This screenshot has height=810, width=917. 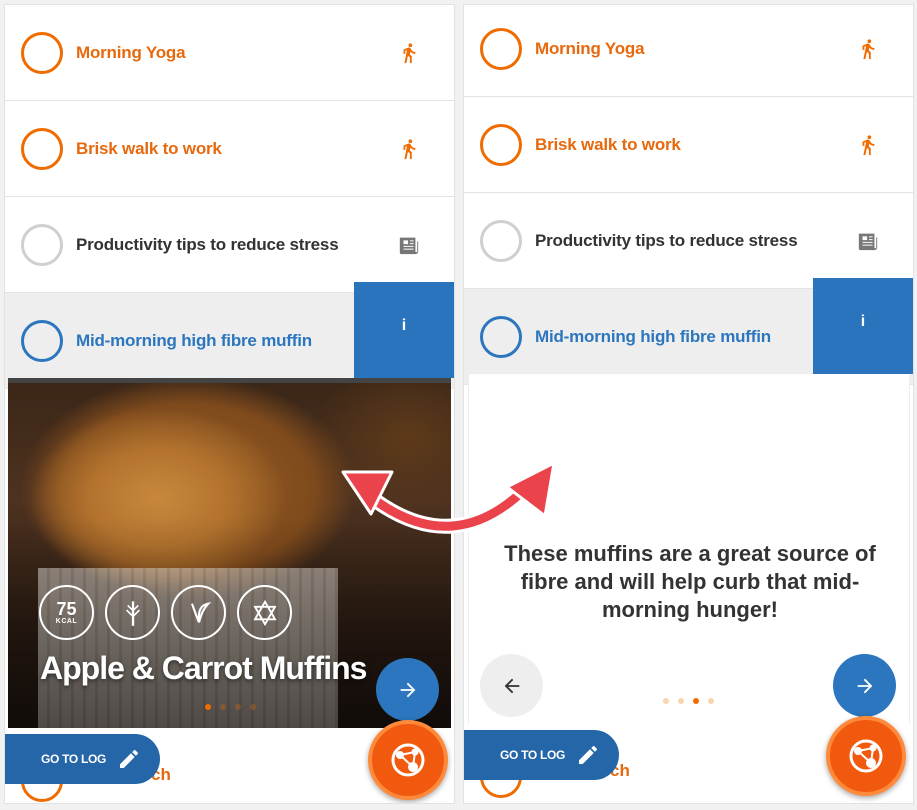 I want to click on previous-slide-button, so click(x=511, y=685).